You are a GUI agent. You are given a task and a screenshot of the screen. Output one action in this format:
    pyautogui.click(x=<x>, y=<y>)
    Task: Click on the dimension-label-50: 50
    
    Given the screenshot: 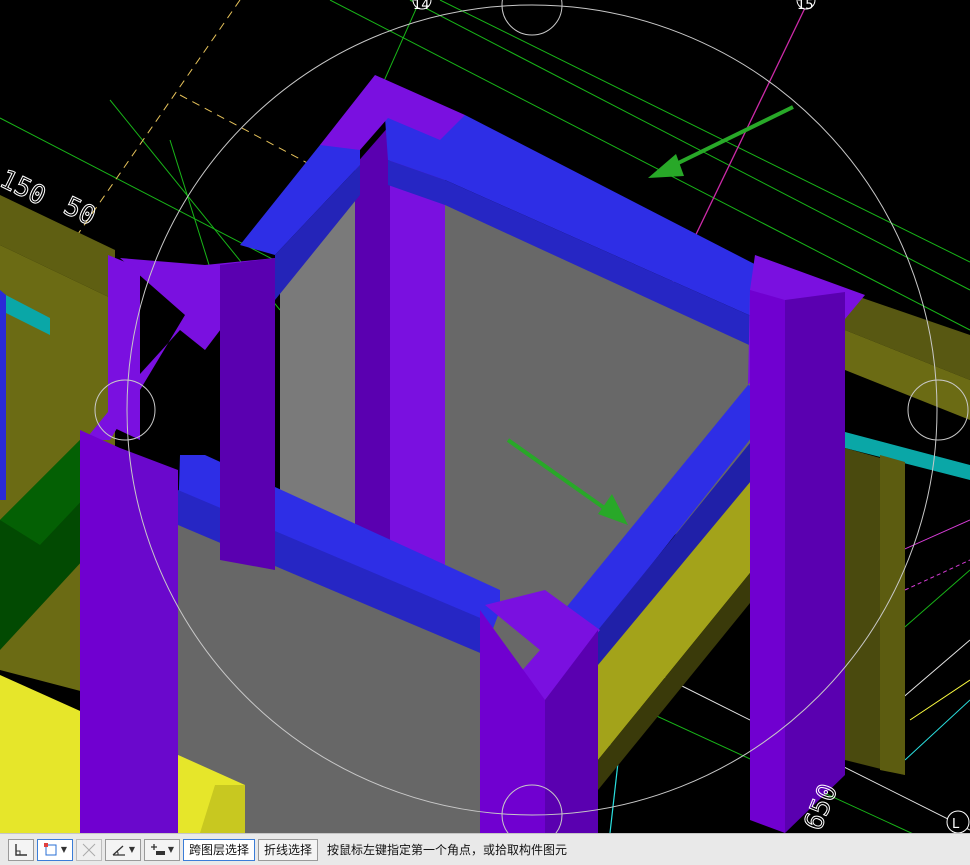 What is the action you would take?
    pyautogui.click(x=79, y=211)
    